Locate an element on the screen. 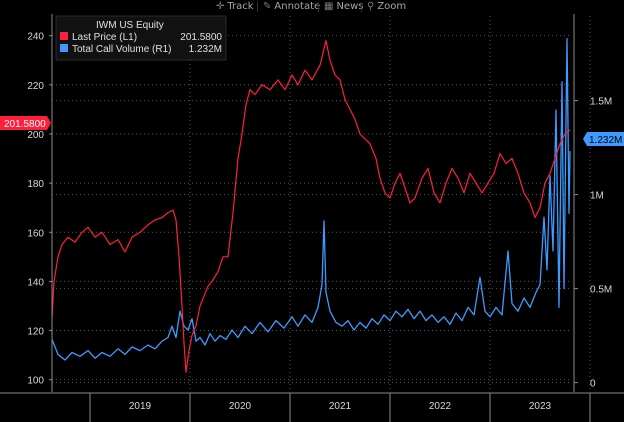 The width and height of the screenshot is (624, 422). last-price-flag: 201.5800 is located at coordinates (25, 123).